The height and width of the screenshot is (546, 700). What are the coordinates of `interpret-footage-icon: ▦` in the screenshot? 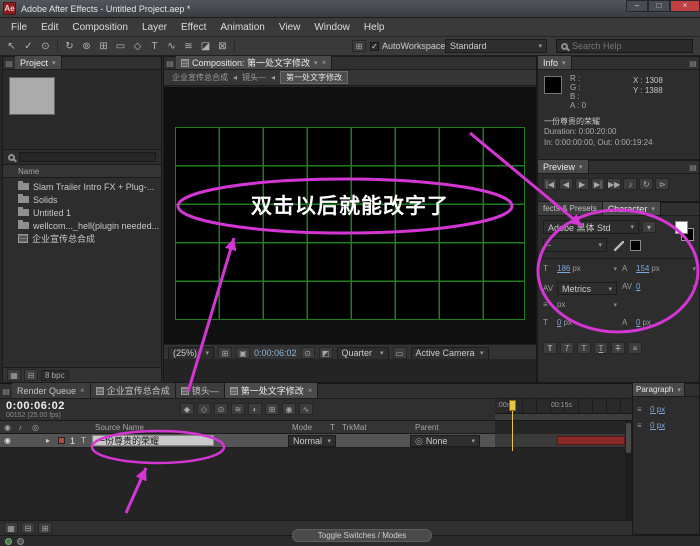 It's located at (14, 375).